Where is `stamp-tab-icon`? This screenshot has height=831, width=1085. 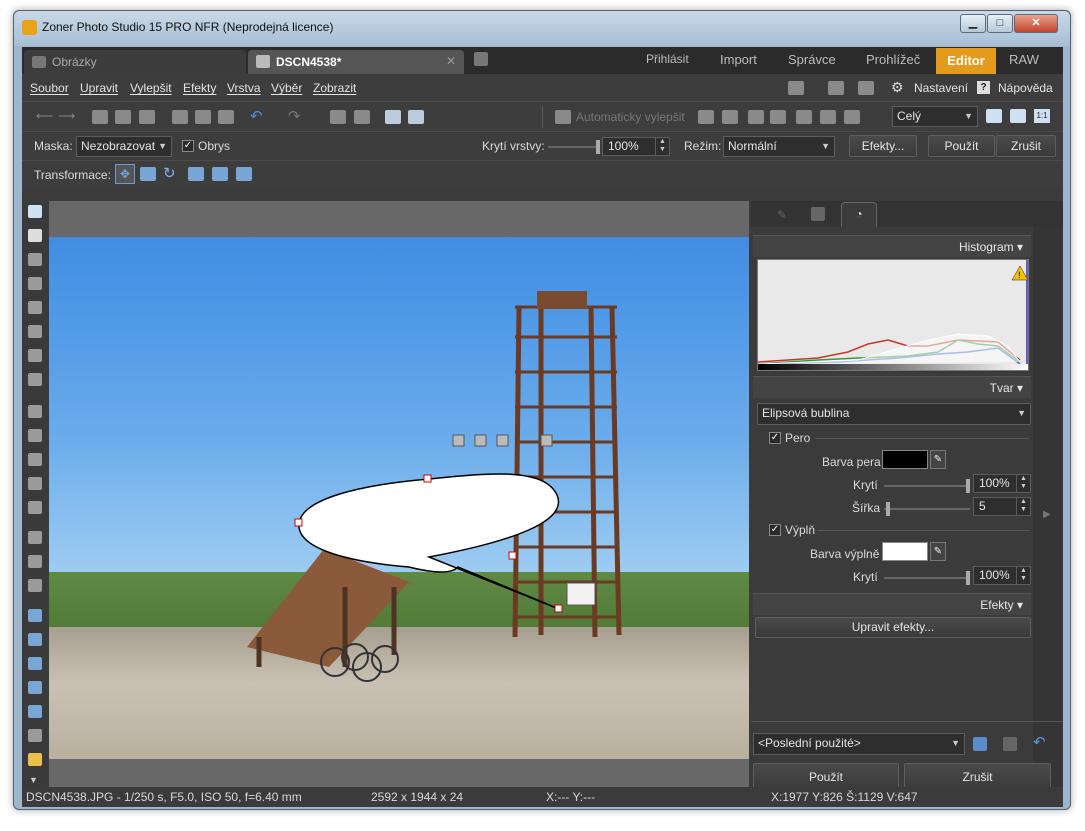 stamp-tab-icon is located at coordinates (818, 214).